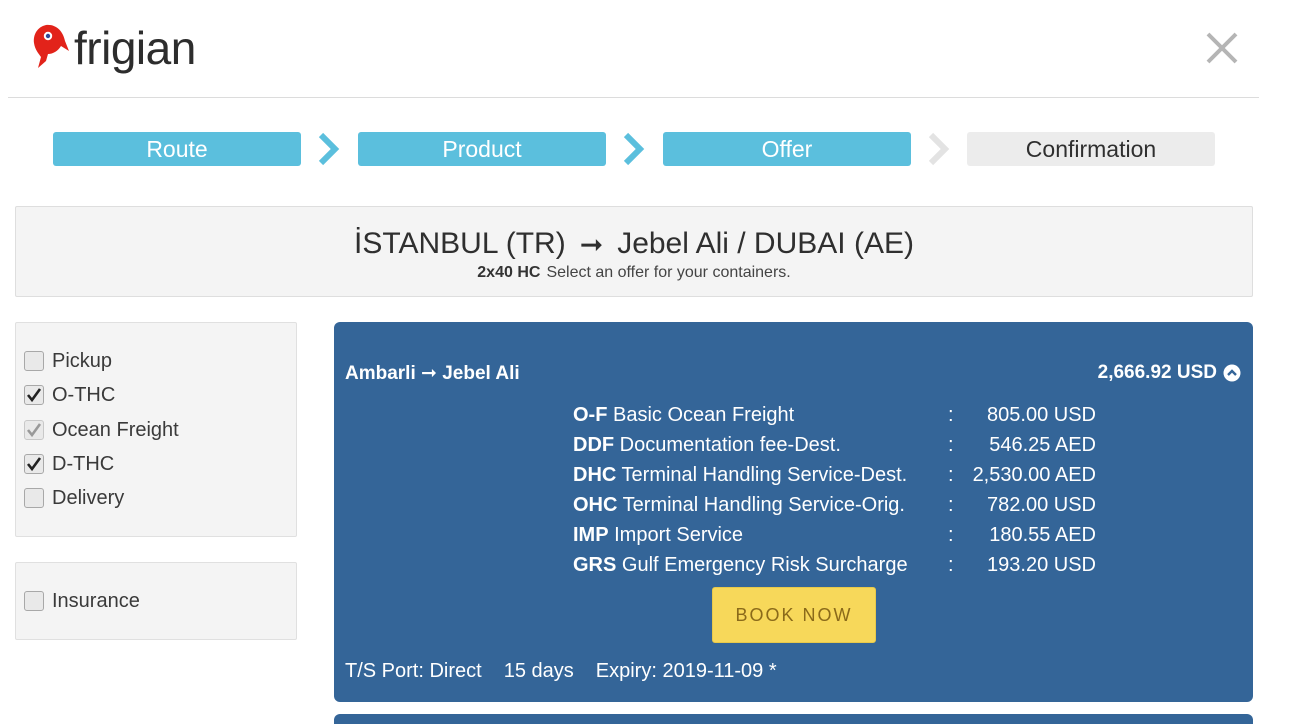 The width and height of the screenshot is (1306, 724). I want to click on offer-total-toggle: 2,666.92 USD, so click(1169, 373).